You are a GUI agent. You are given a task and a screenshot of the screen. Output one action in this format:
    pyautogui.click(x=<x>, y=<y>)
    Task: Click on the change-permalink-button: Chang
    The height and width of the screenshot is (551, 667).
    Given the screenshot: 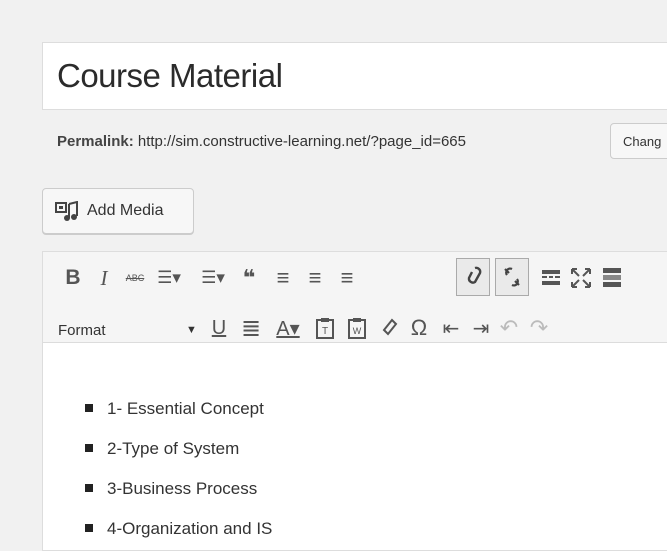 What is the action you would take?
    pyautogui.click(x=638, y=141)
    